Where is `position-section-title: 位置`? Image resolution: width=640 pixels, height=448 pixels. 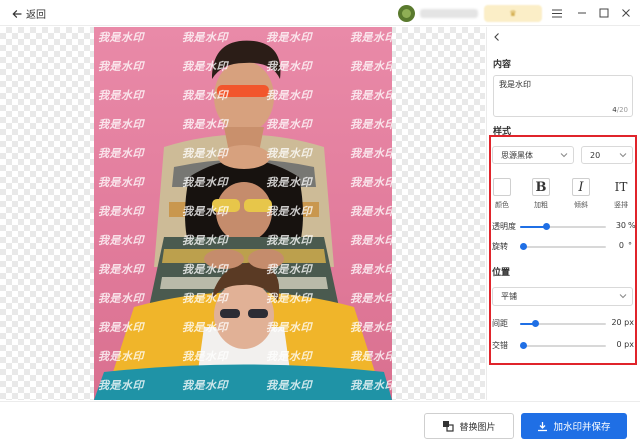 position-section-title: 位置 is located at coordinates (501, 273).